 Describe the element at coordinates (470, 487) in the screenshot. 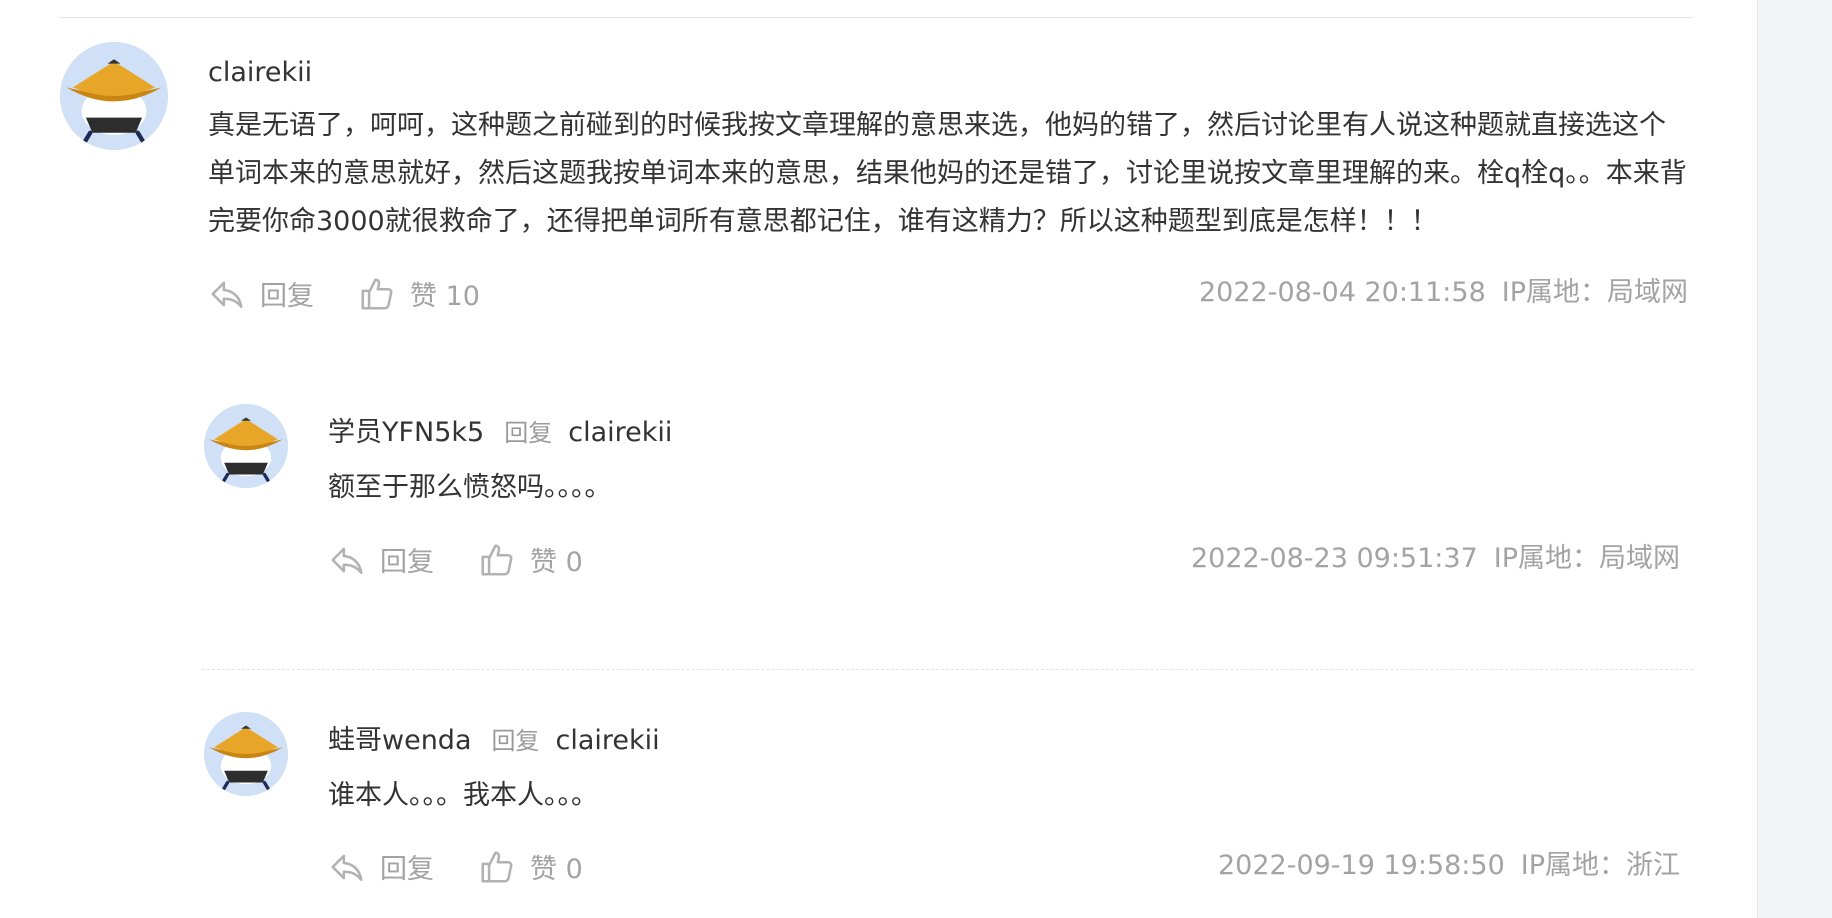

I see `reply-content: 额至于那么愤怒吗。。。。` at that location.